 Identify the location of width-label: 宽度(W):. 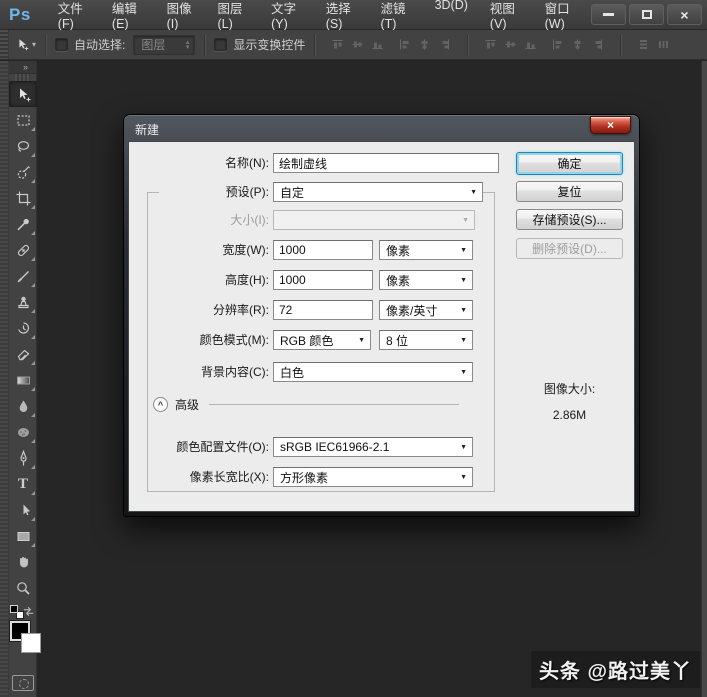
(245, 250).